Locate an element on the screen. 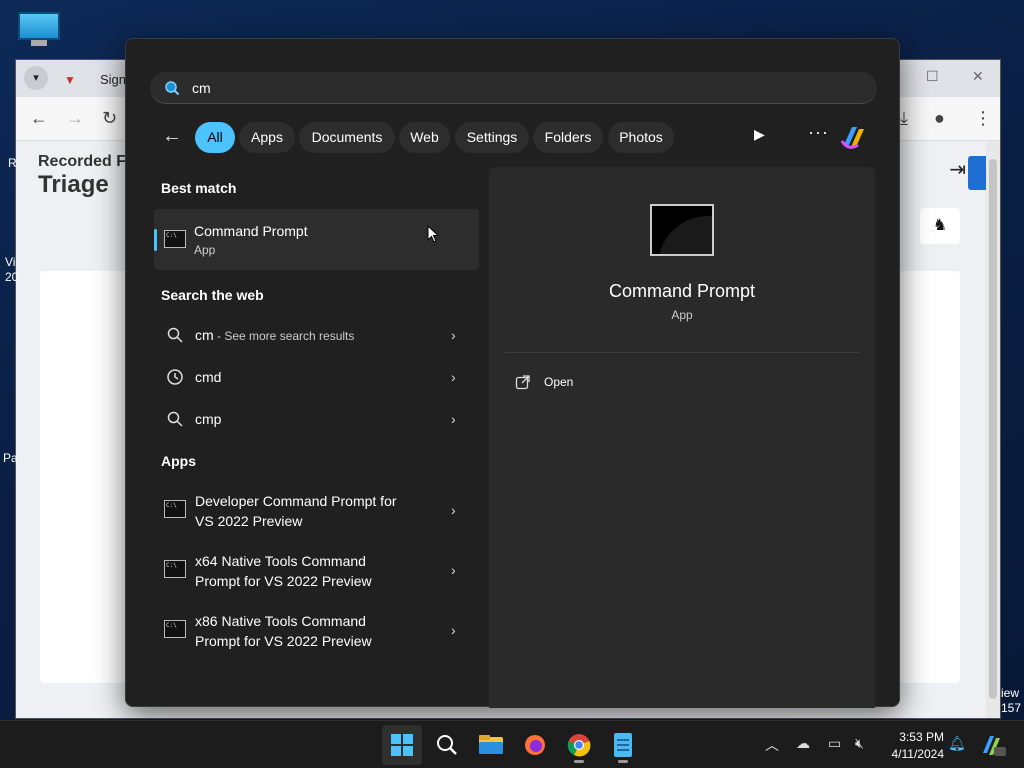 The height and width of the screenshot is (768, 1024). back-arrow-icon: ← is located at coordinates (172, 136).